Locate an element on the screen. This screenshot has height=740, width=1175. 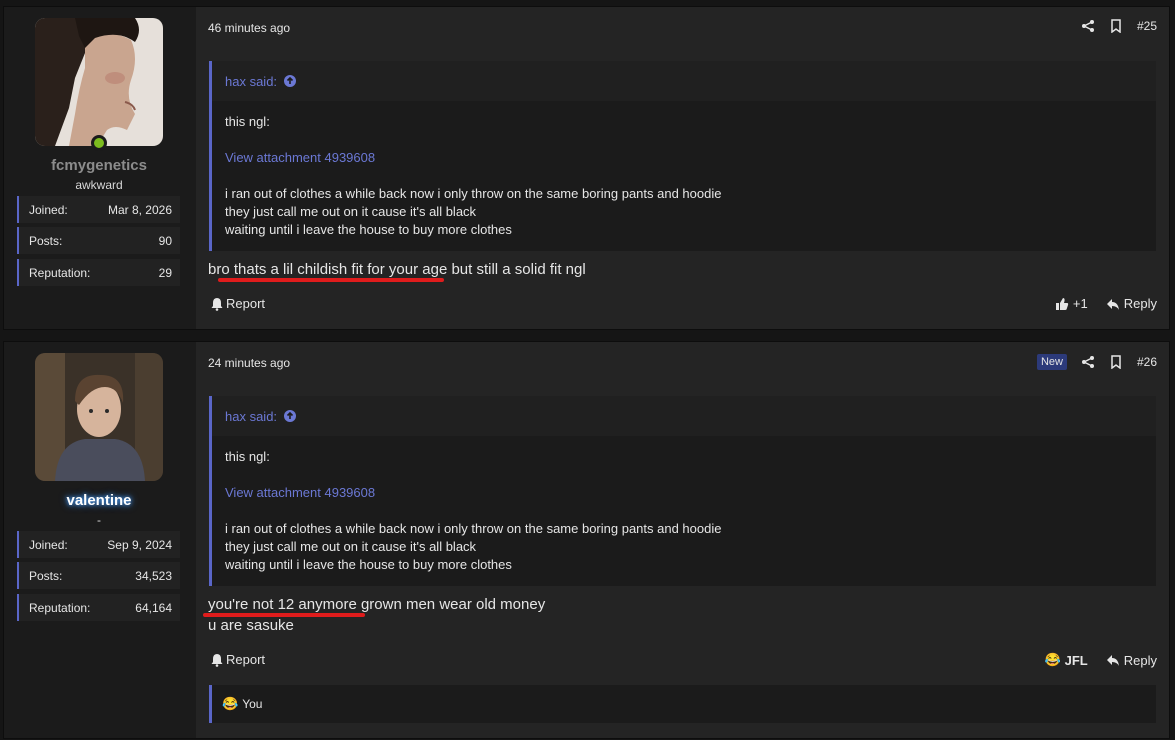
post-footer-actions: +1 Reply is located at coordinates (1106, 303).